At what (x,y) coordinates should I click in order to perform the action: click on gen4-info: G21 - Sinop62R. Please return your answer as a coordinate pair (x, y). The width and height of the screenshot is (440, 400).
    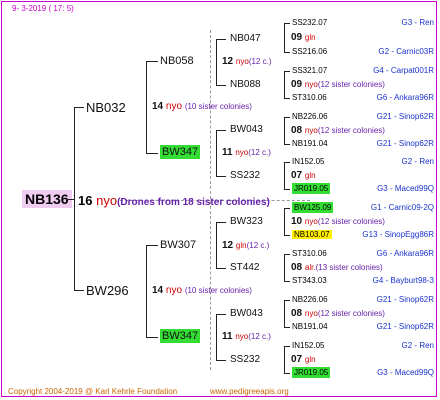
    Looking at the image, I should click on (405, 326).